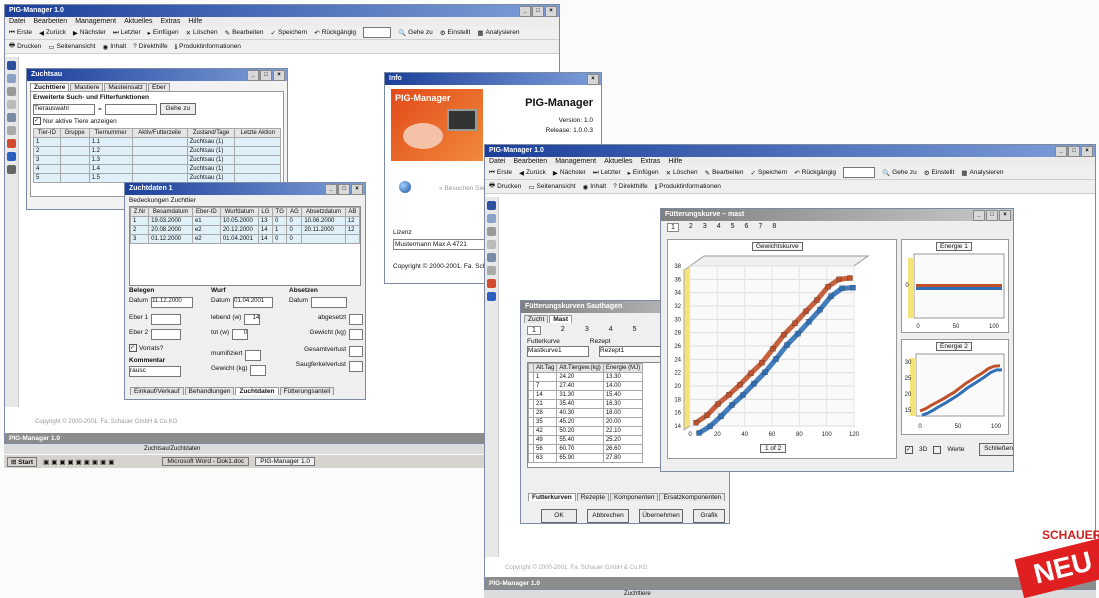  I want to click on col-tg: TG, so click(279, 212).